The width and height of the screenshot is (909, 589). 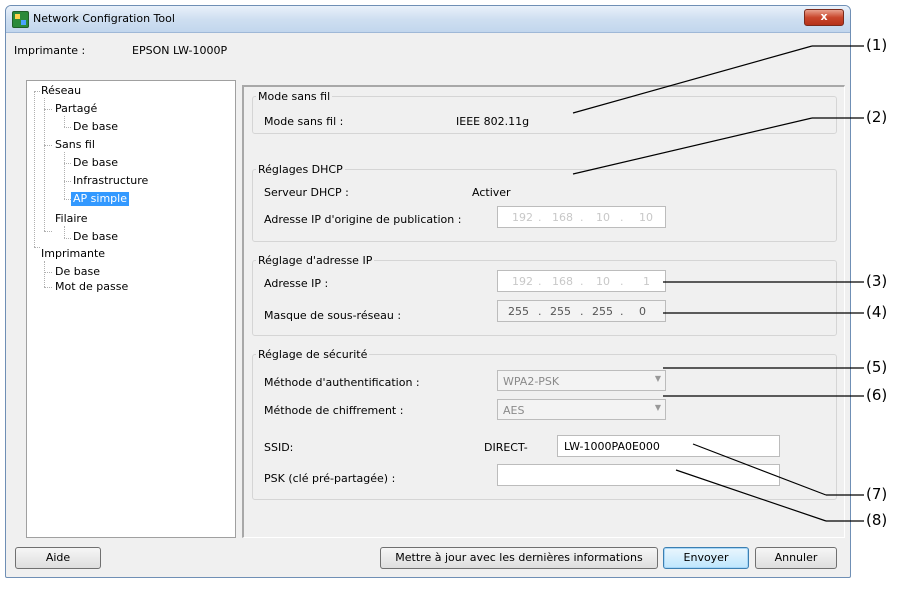 I want to click on callout-5: (5), so click(x=877, y=367).